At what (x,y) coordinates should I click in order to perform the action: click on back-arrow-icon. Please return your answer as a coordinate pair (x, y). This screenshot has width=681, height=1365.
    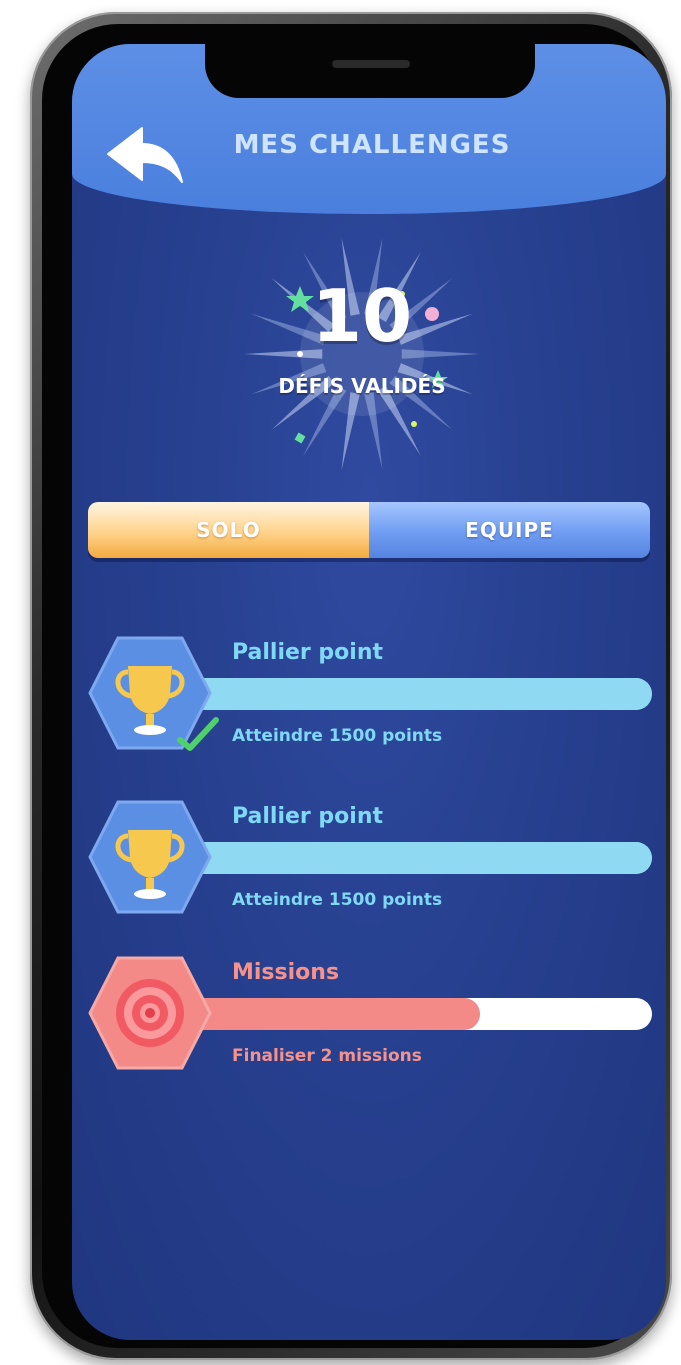
    Looking at the image, I should click on (145, 155).